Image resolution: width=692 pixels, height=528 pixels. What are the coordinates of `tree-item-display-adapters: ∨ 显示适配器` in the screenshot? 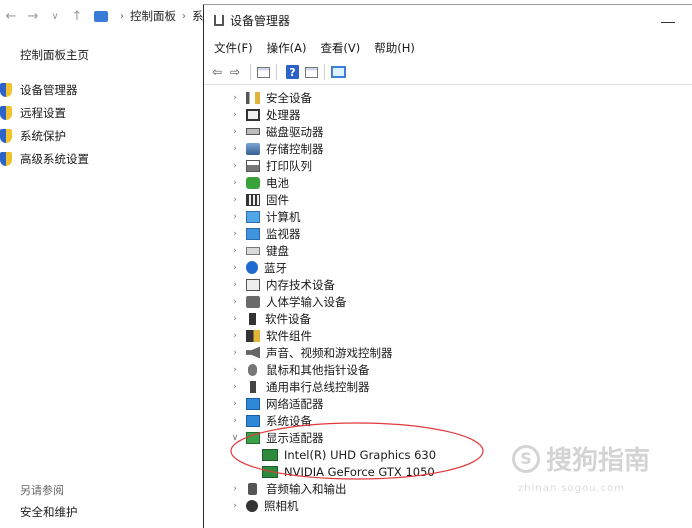 It's located at (264, 437).